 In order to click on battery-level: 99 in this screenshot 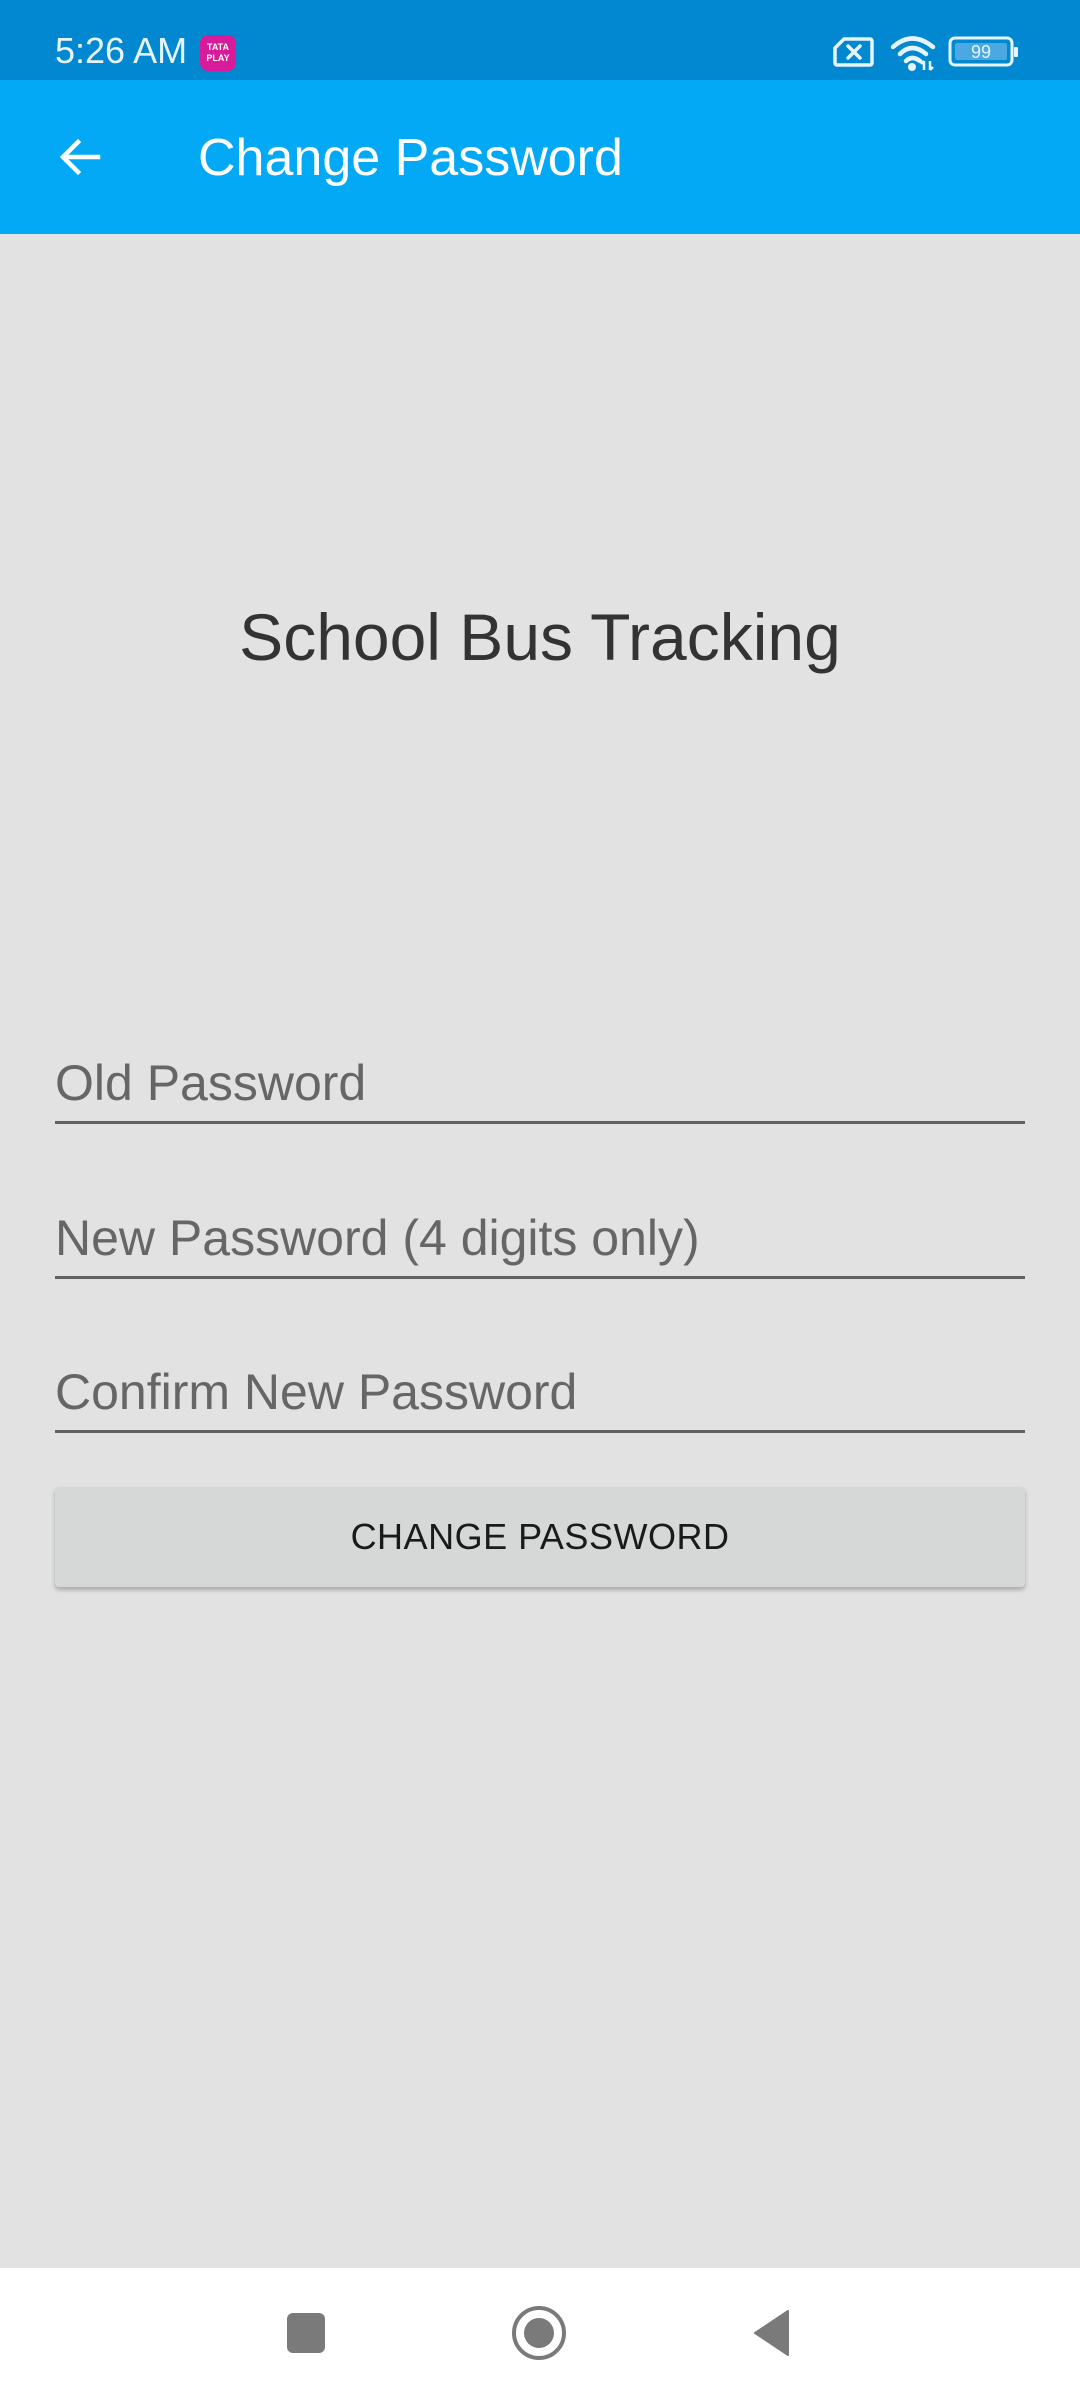, I will do `click(981, 52)`.